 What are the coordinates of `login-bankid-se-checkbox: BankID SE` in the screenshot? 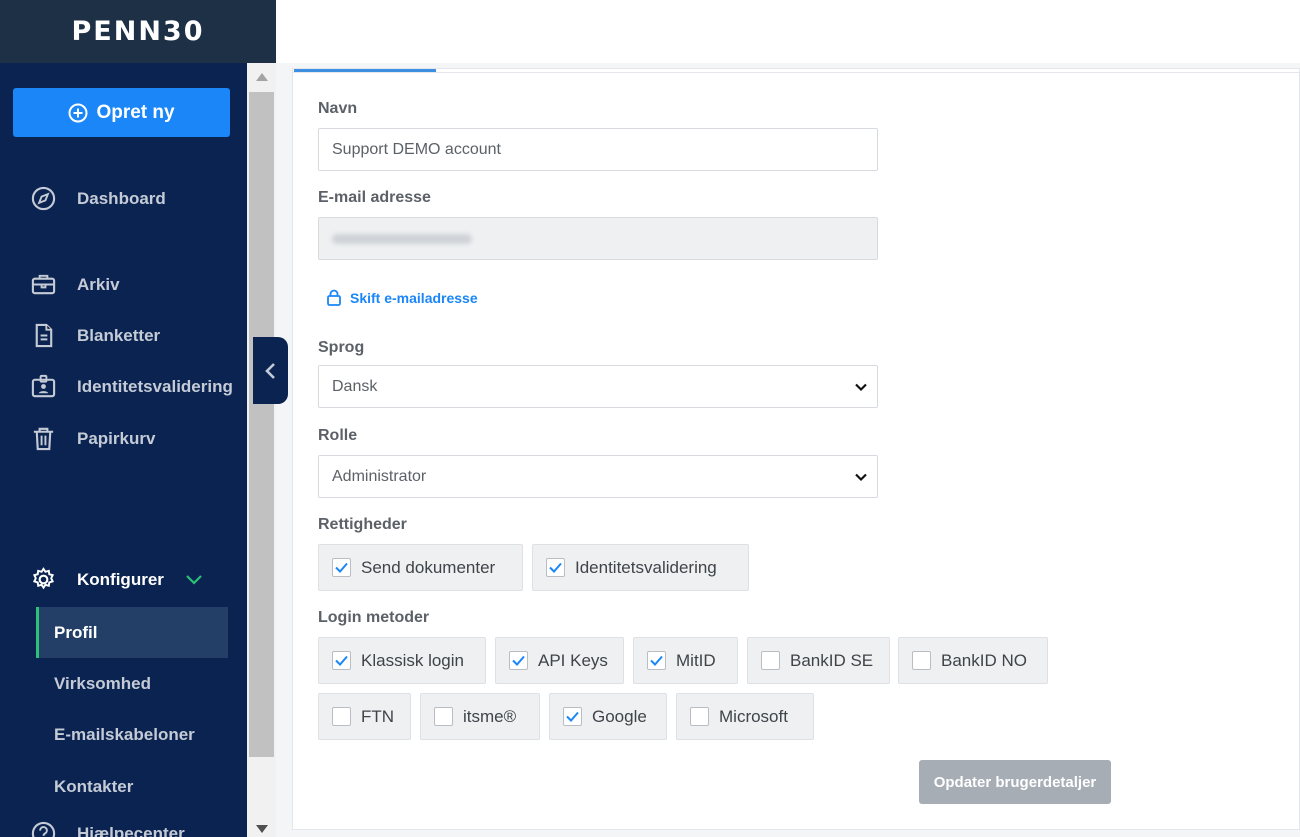 It's located at (818, 660).